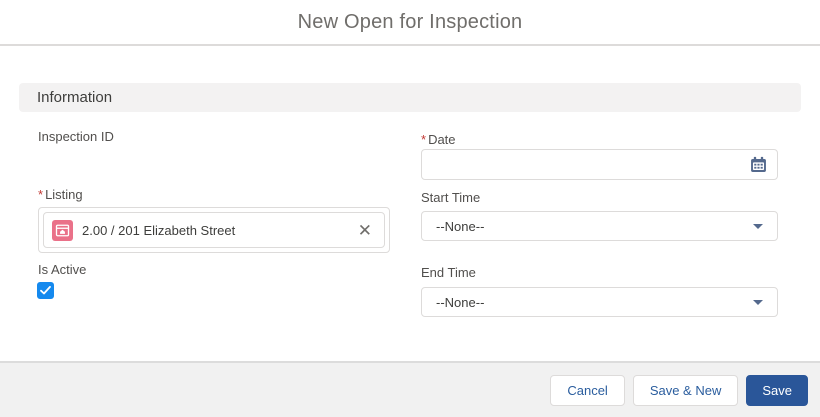 The image size is (820, 417). I want to click on start-time-label: Start Time, so click(450, 197).